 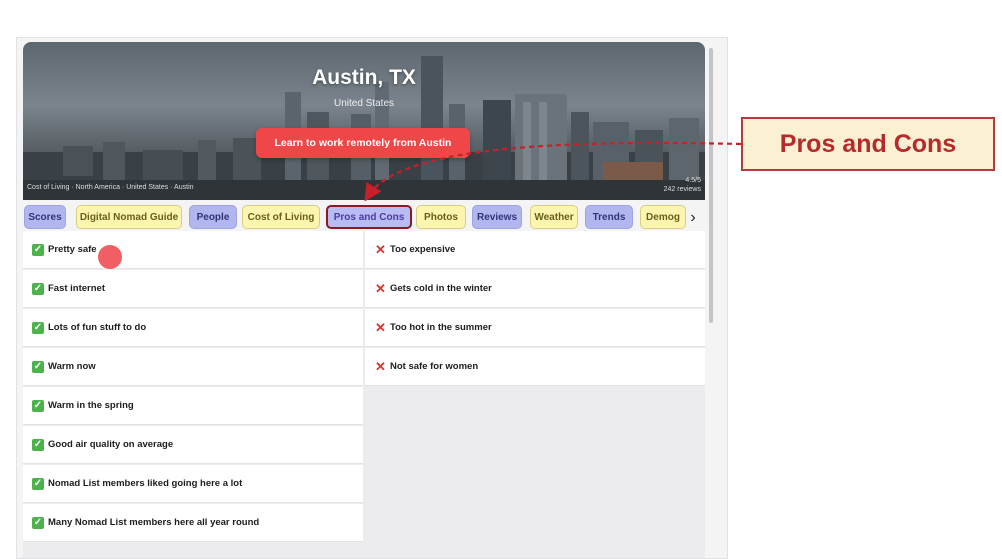 I want to click on learn-remote-button: Learn to work remotely from Austin, so click(x=363, y=143).